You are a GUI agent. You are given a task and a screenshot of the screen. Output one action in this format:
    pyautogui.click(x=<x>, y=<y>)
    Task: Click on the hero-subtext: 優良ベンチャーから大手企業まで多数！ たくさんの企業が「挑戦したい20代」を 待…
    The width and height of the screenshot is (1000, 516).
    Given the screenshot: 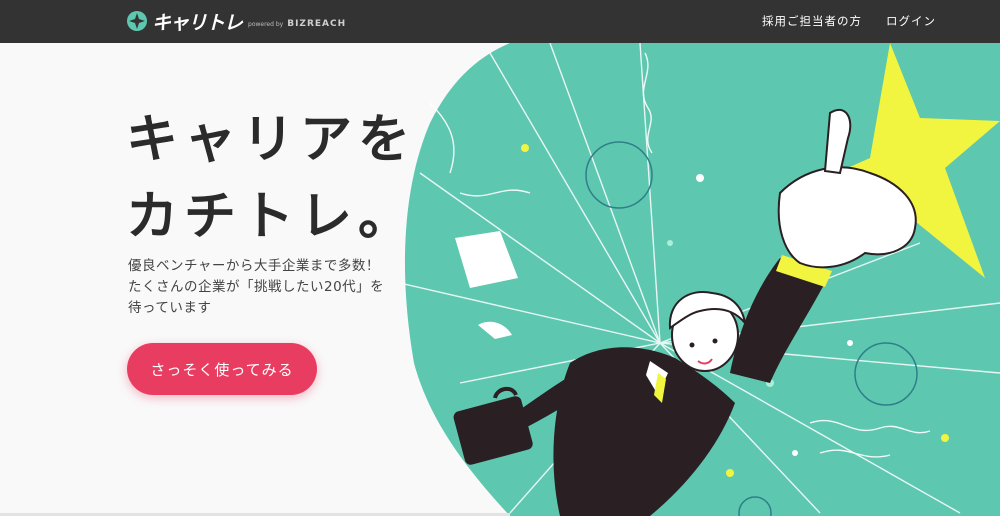 What is the action you would take?
    pyautogui.click(x=256, y=287)
    